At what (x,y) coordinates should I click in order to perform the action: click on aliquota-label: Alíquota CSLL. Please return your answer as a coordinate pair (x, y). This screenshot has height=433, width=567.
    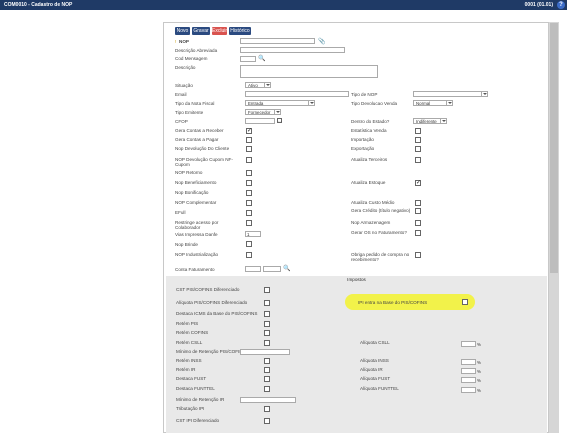
    Looking at the image, I should click on (375, 342).